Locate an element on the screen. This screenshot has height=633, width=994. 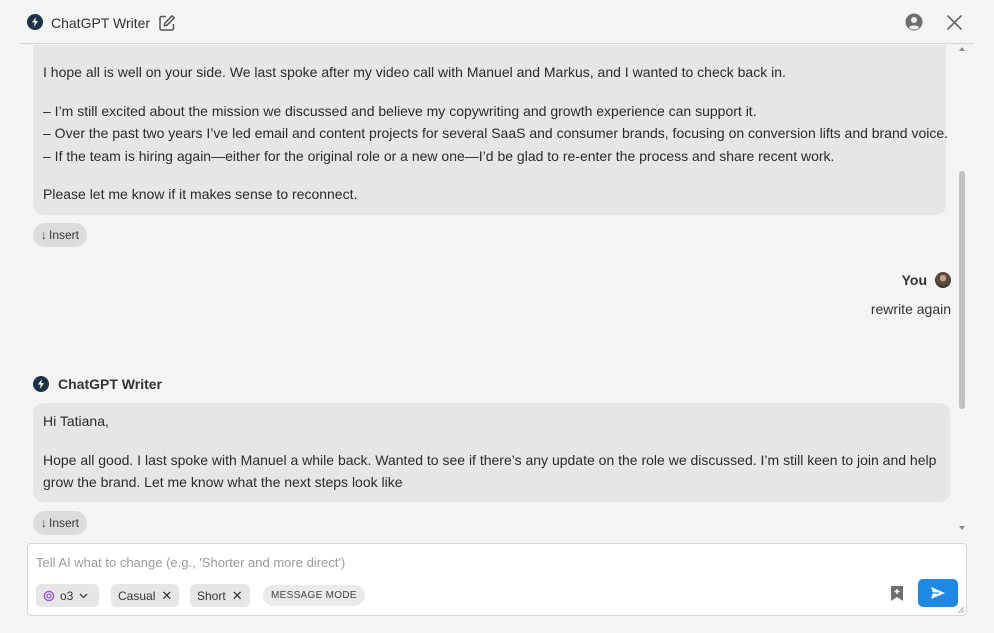
composer: o3 Casual ✕ Short ✕ MESSAGE MODE is located at coordinates (497, 579).